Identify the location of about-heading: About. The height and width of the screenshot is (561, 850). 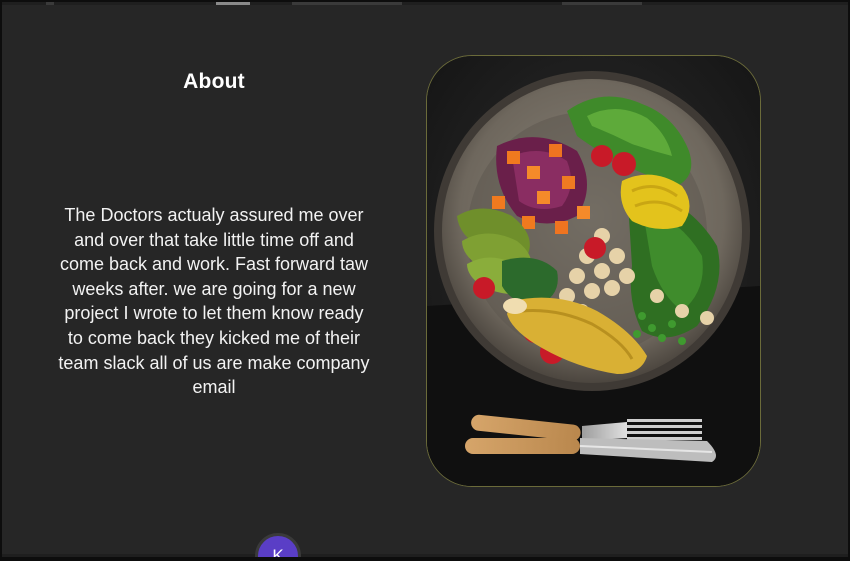
(214, 81).